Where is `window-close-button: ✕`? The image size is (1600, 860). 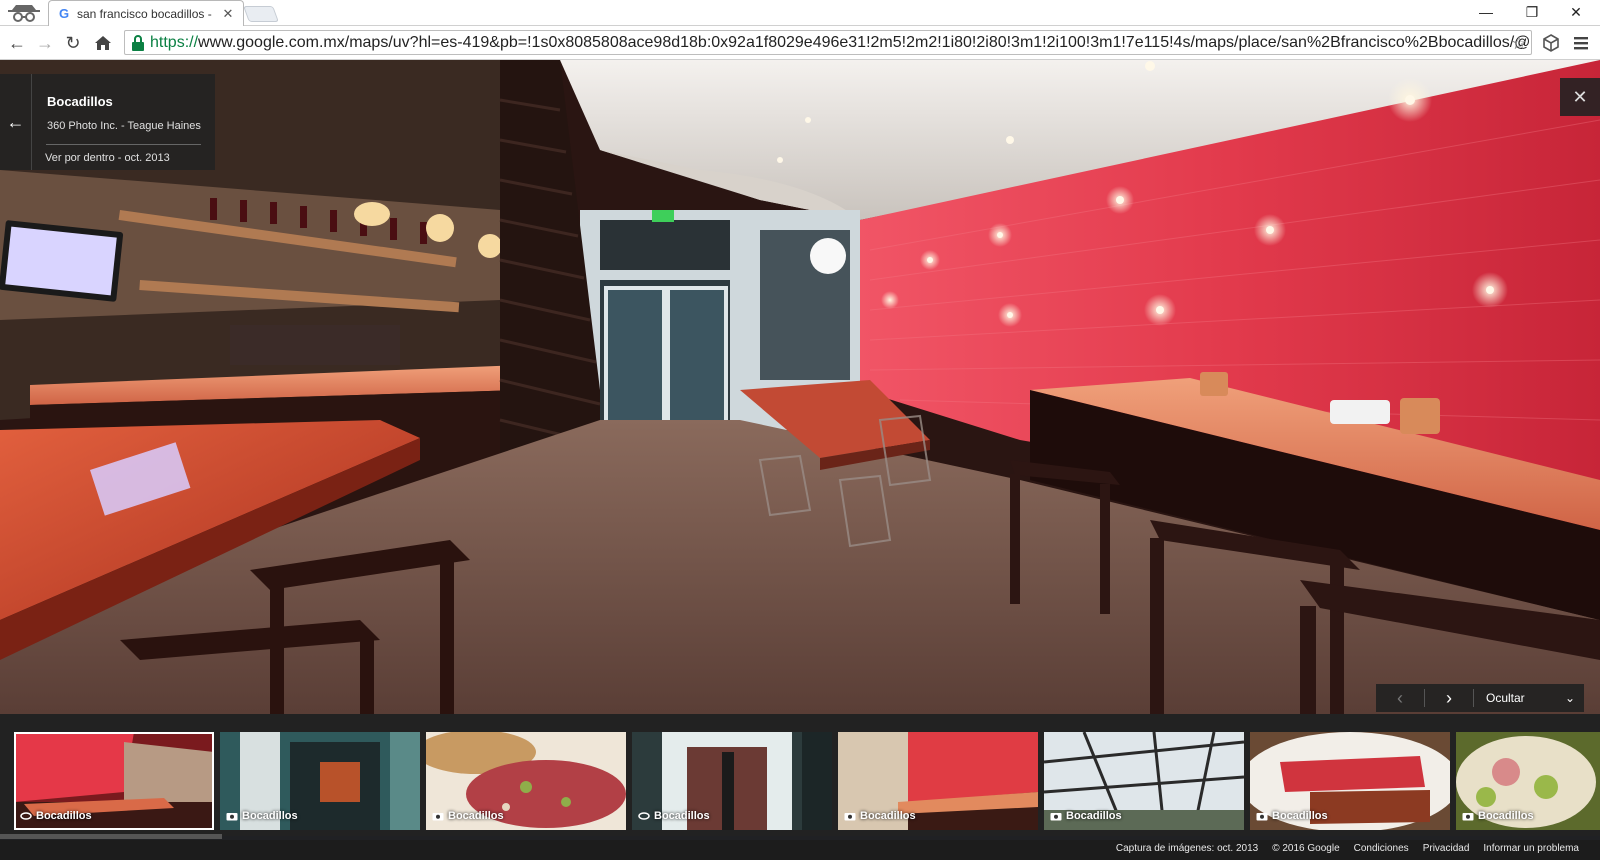
window-close-button: ✕ is located at coordinates (1576, 12).